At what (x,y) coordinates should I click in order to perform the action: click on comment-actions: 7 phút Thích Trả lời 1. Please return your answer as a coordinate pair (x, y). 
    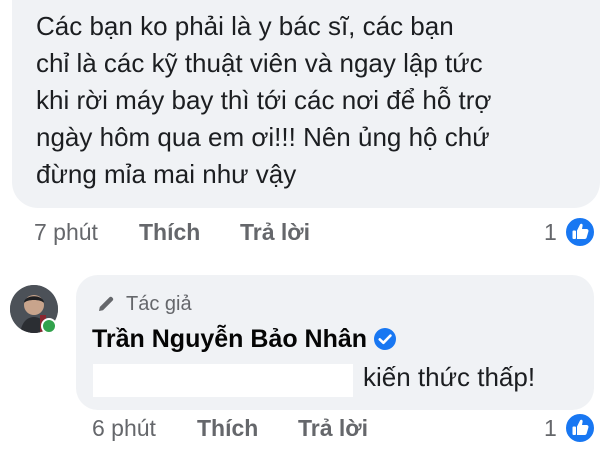
    Looking at the image, I should click on (300, 233).